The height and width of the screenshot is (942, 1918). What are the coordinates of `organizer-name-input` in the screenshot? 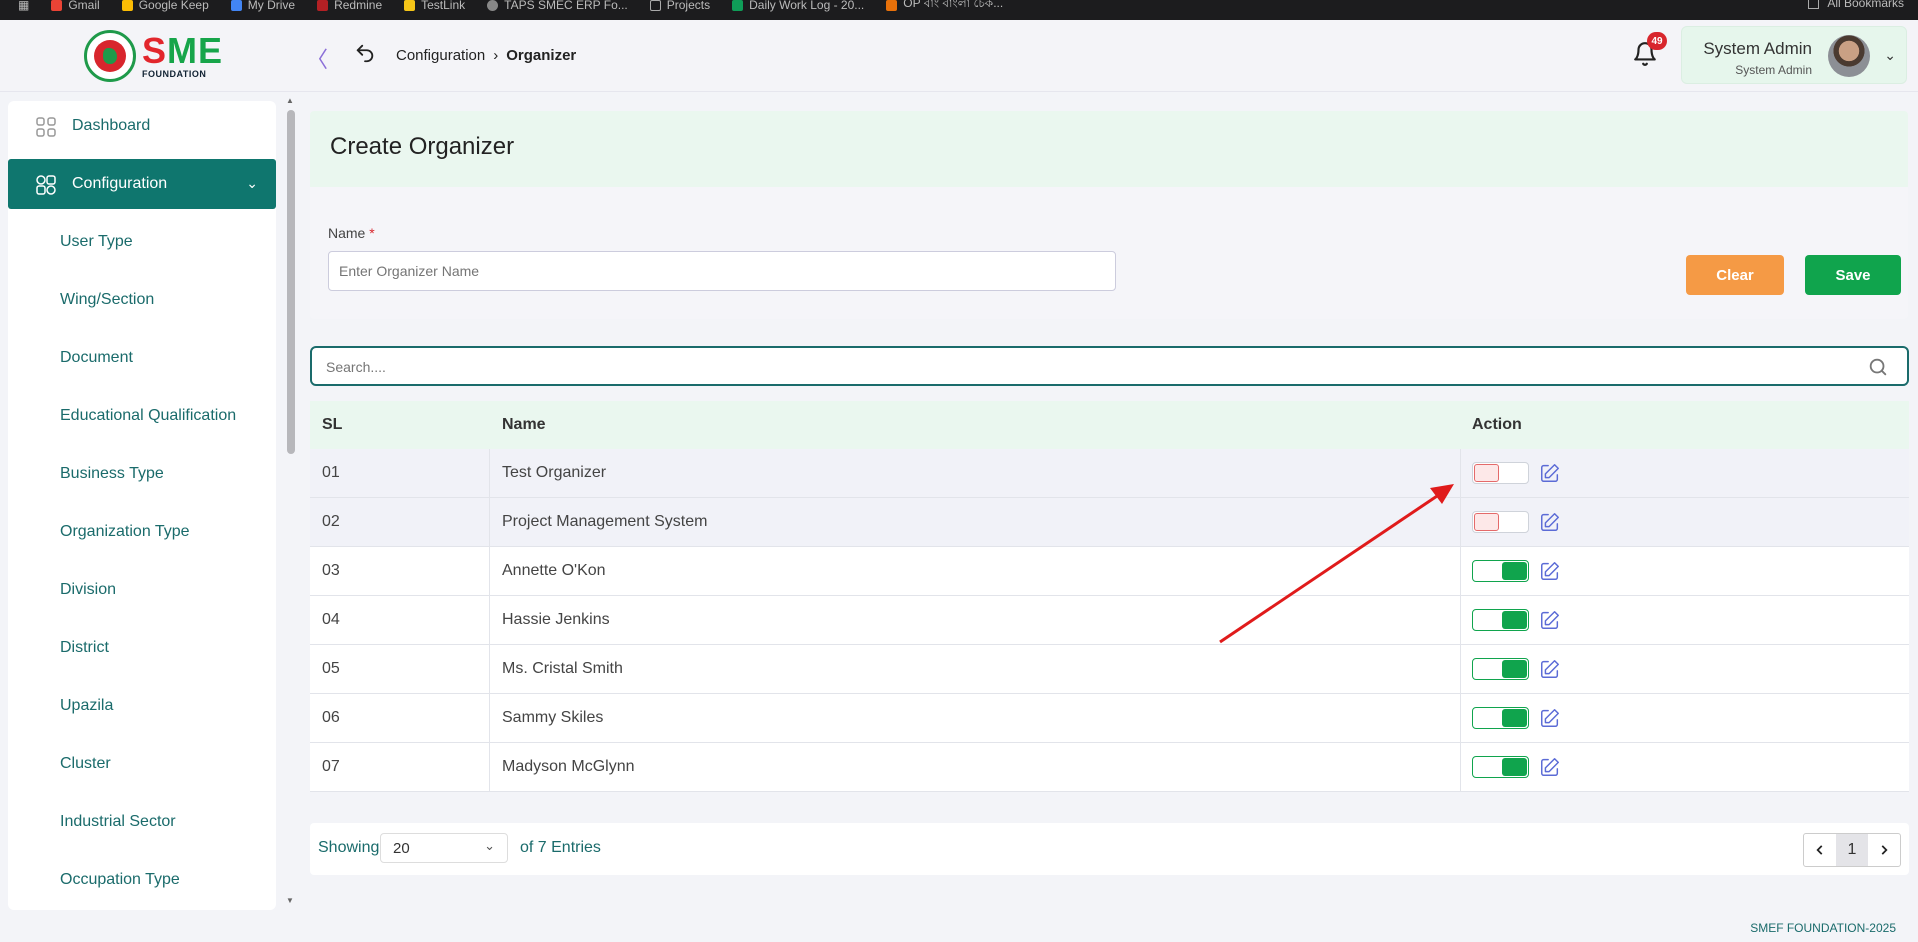 It's located at (722, 271).